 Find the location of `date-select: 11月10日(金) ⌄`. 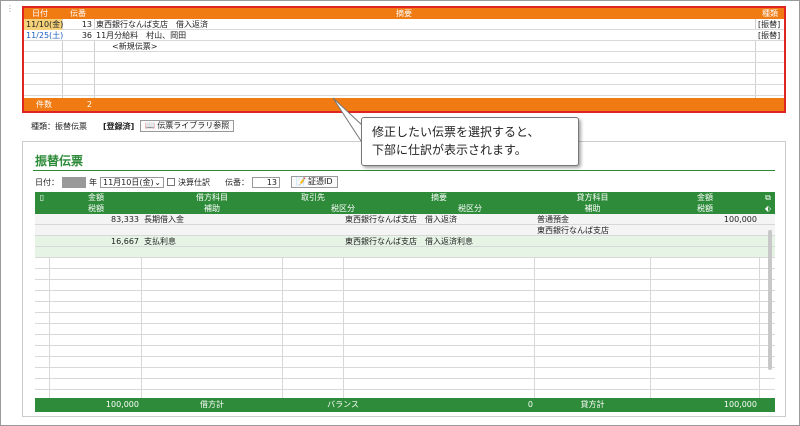

date-select: 11月10日(金) ⌄ is located at coordinates (132, 182).